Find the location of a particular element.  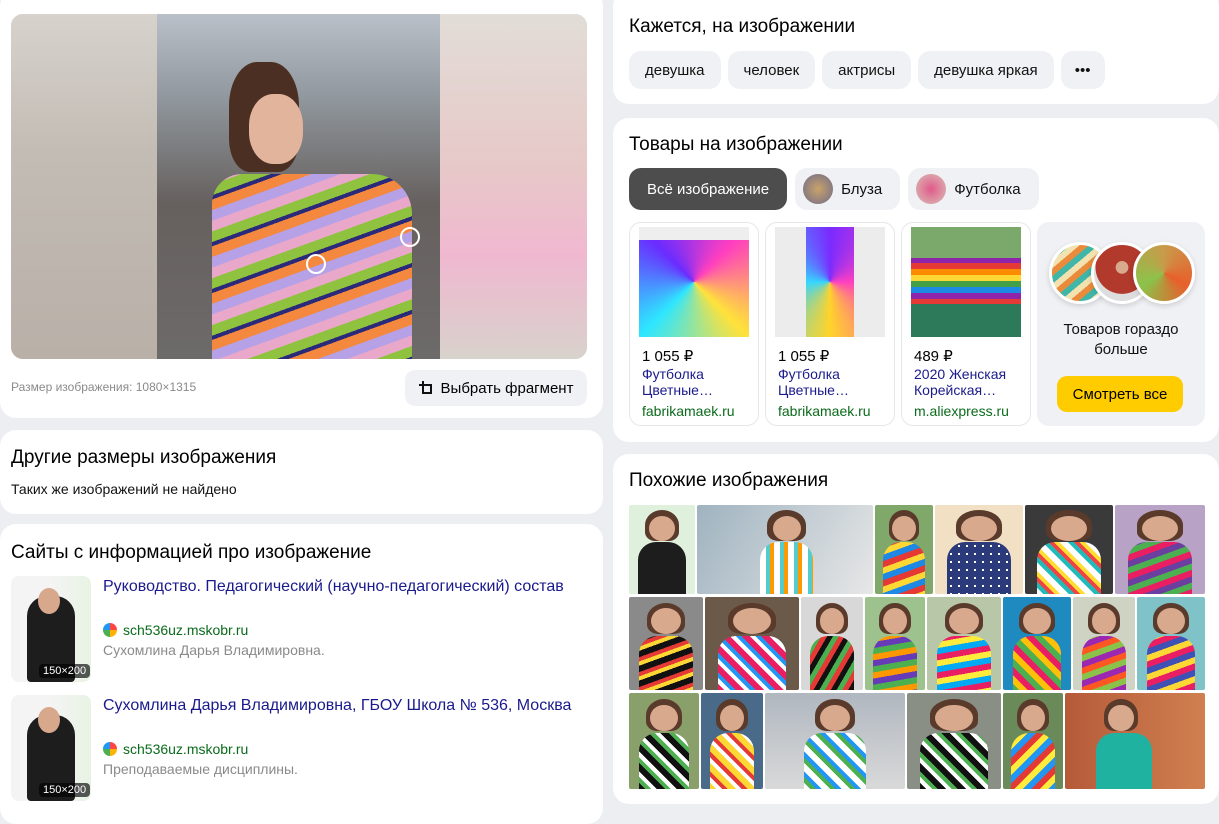

tags-title: Кажется, на изображении is located at coordinates (742, 26).